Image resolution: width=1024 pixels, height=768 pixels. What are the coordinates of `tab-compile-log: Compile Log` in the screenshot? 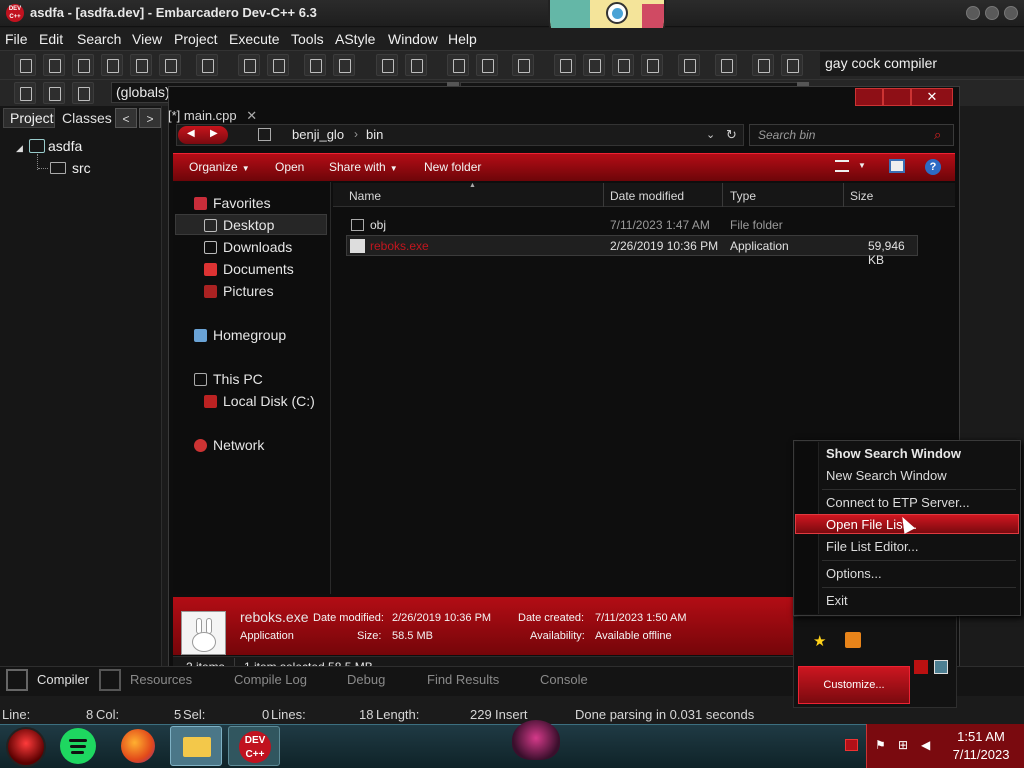 It's located at (270, 679).